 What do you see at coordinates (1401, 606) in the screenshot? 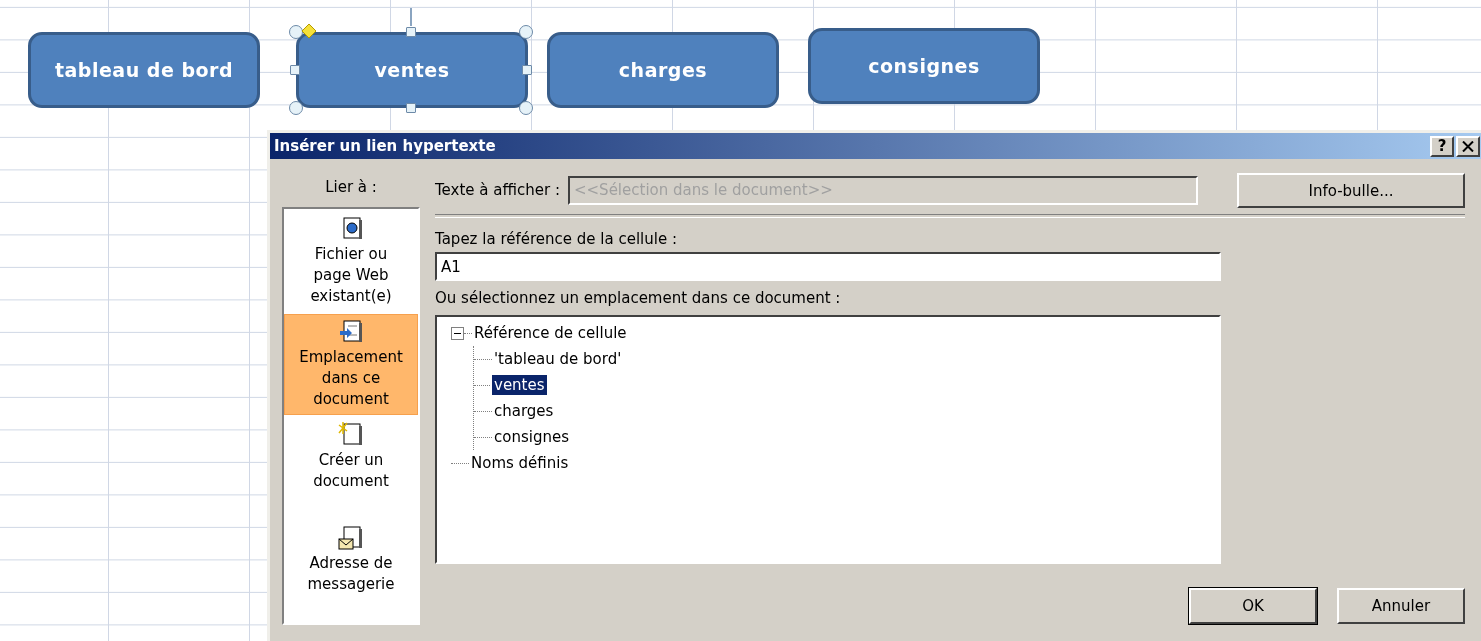
I see `cancel-button: Annuler` at bounding box center [1401, 606].